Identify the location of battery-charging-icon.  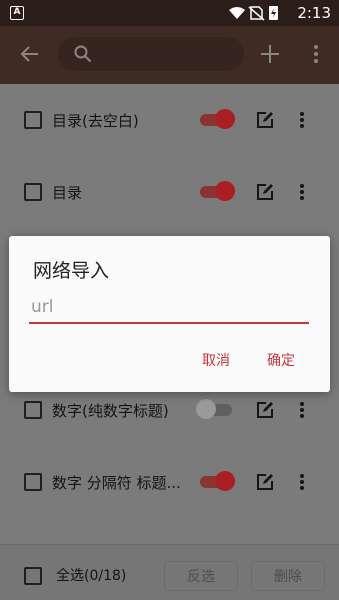
(273, 13).